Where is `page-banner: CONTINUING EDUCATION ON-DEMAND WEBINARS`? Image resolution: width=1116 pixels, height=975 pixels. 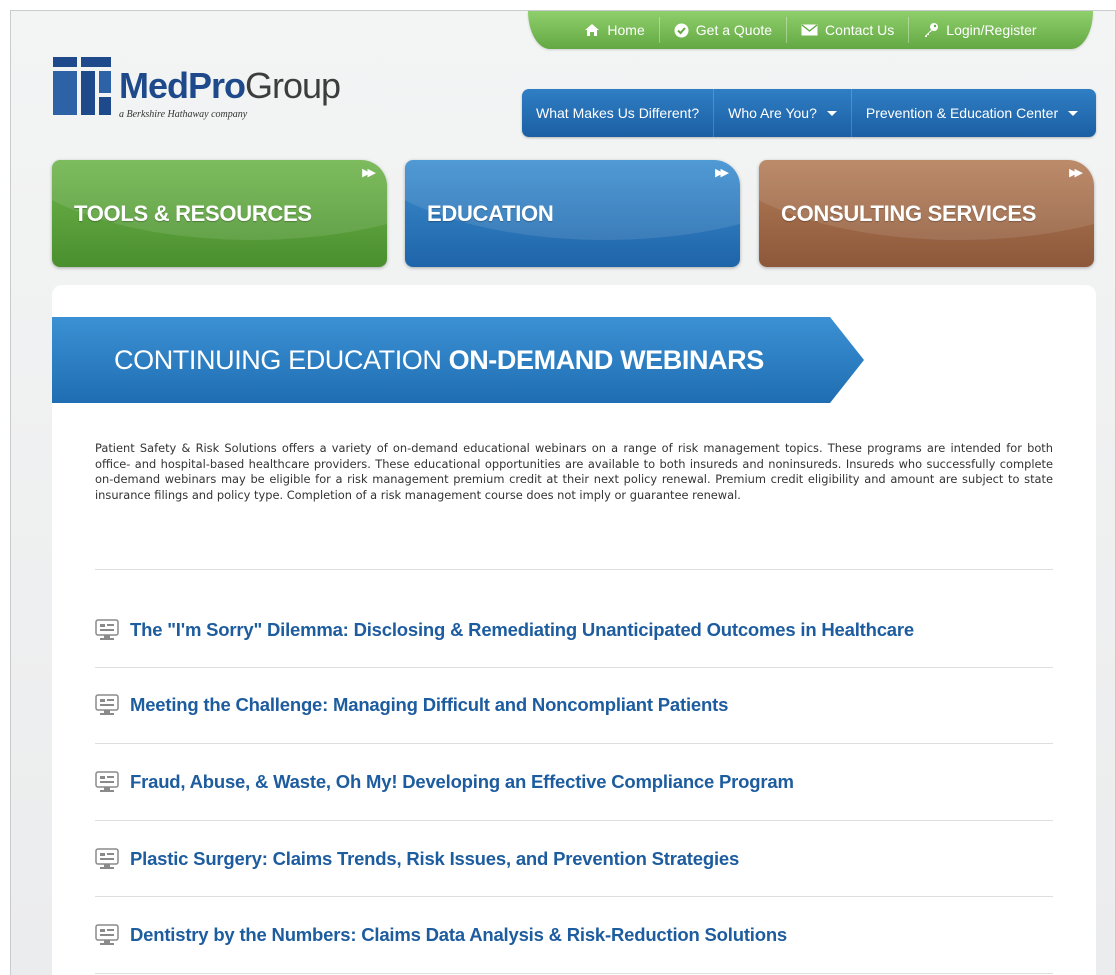
page-banner: CONTINUING EDUCATION ON-DEMAND WEBINARS is located at coordinates (458, 360).